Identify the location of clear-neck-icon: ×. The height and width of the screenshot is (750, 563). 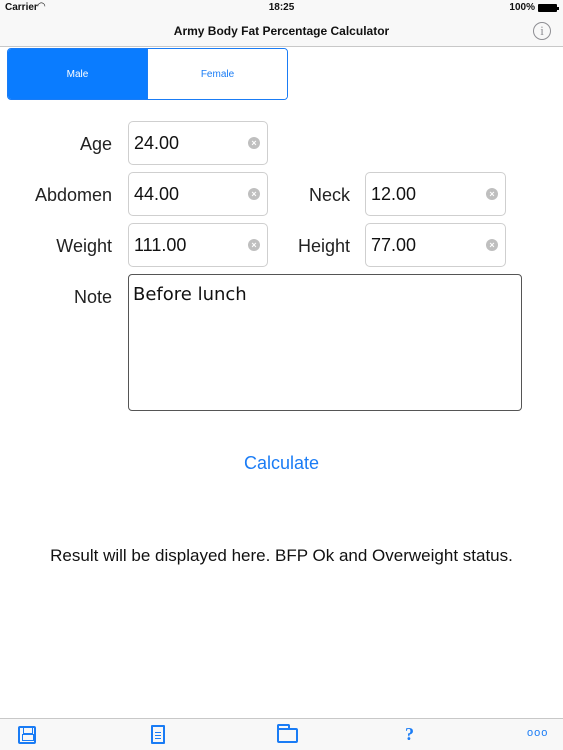
(492, 194).